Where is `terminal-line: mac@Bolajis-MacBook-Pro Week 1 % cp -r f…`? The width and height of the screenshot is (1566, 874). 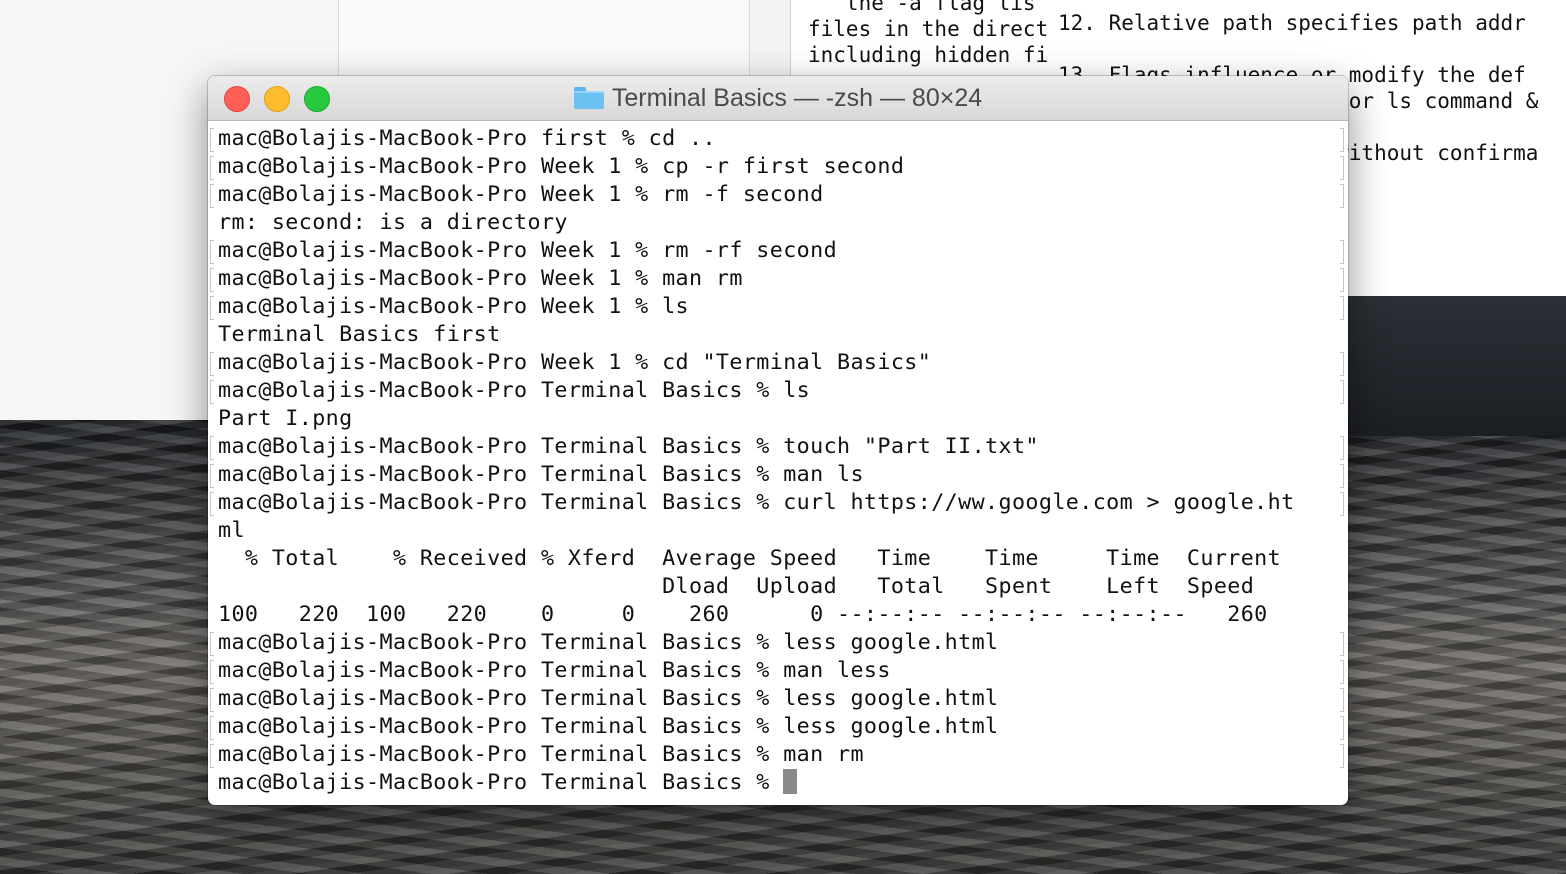 terminal-line: mac@Bolajis-MacBook-Pro Week 1 % cp -r f… is located at coordinates (561, 166).